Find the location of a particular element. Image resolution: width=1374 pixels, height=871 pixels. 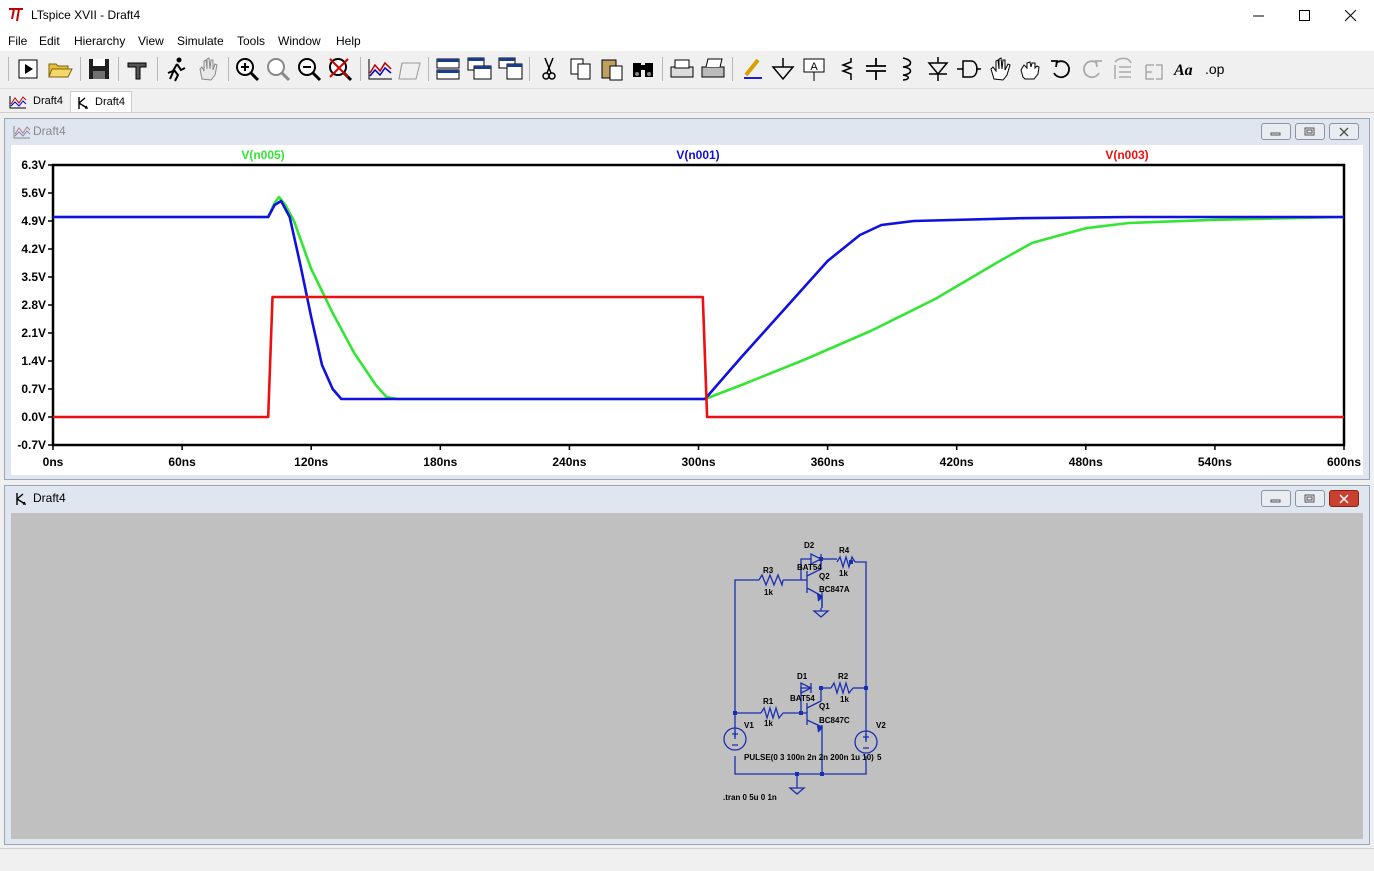

v1-value: PULSE(0 3 100n 2n 2n 200n 1u 10) is located at coordinates (809, 757).